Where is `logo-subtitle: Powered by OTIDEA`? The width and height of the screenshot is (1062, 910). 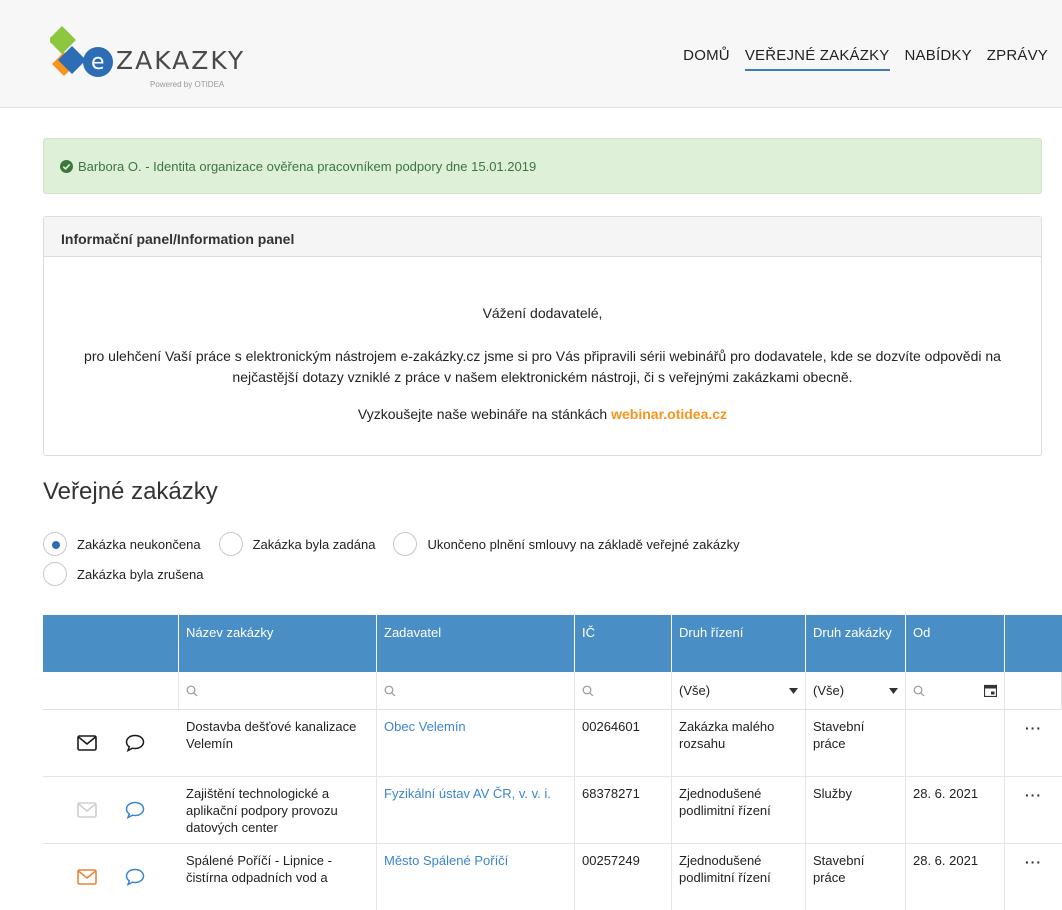 logo-subtitle: Powered by OTIDEA is located at coordinates (187, 84).